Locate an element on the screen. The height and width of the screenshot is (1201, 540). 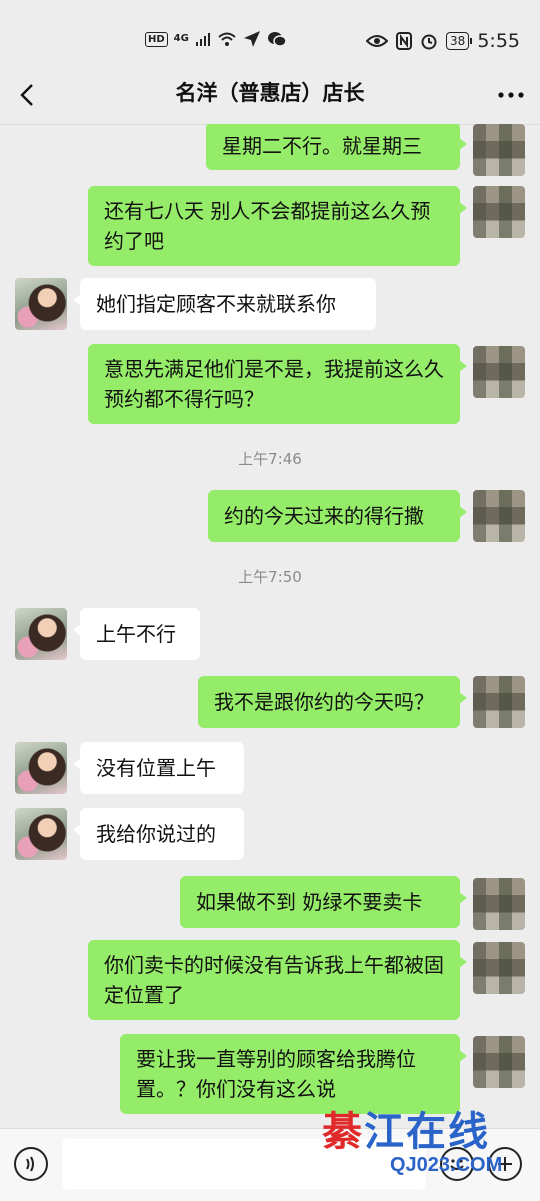
eye-icon is located at coordinates (377, 41).